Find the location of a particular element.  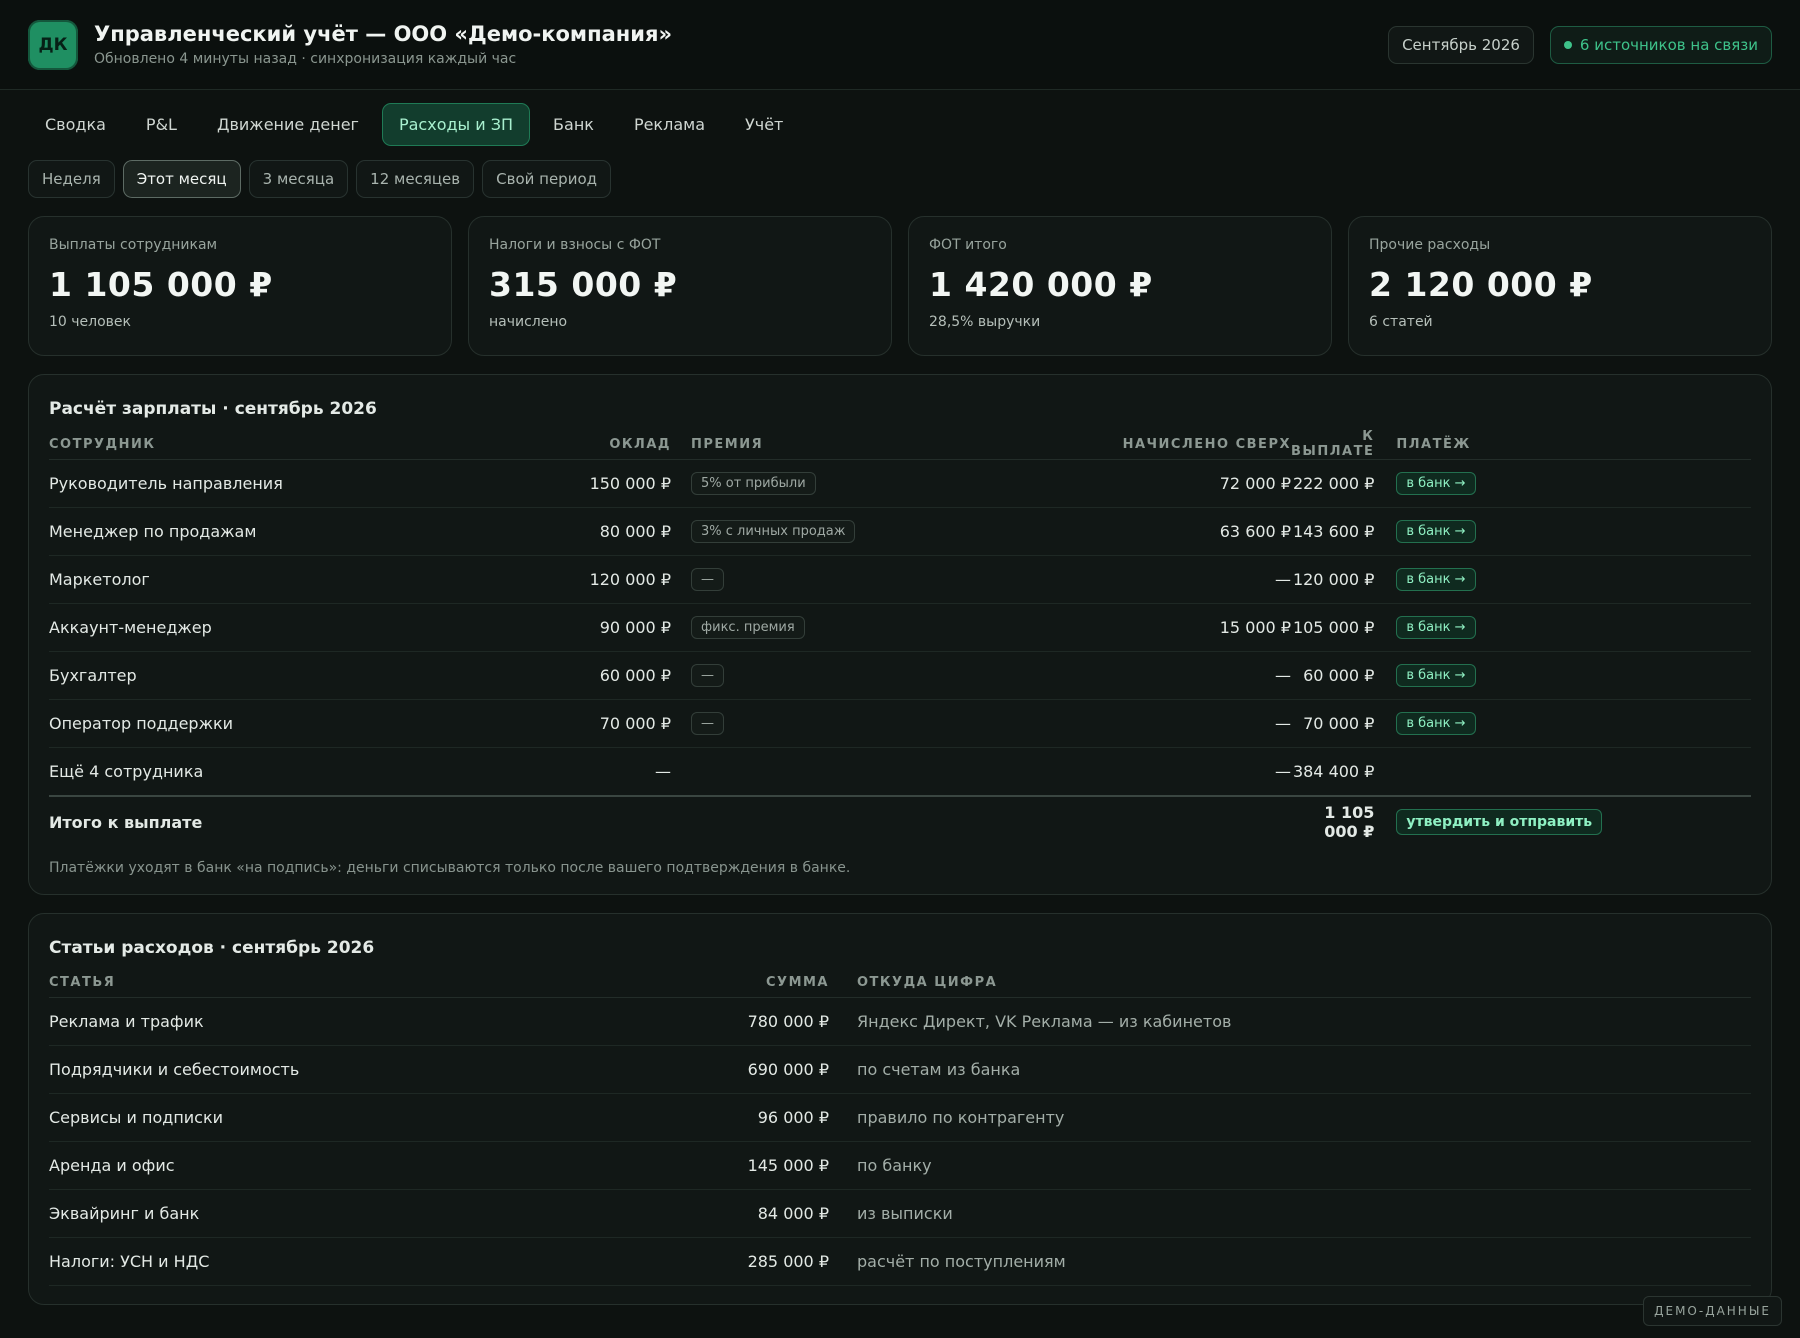

bonus-tag: 3% с личных продаж is located at coordinates (773, 531).